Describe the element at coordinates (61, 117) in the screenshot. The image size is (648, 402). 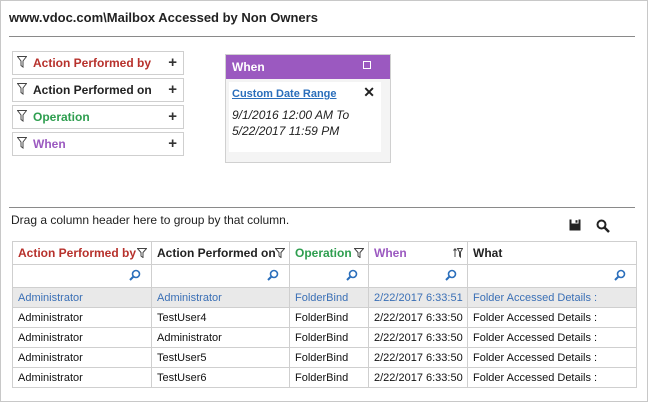
I see `filter-label: Operation` at that location.